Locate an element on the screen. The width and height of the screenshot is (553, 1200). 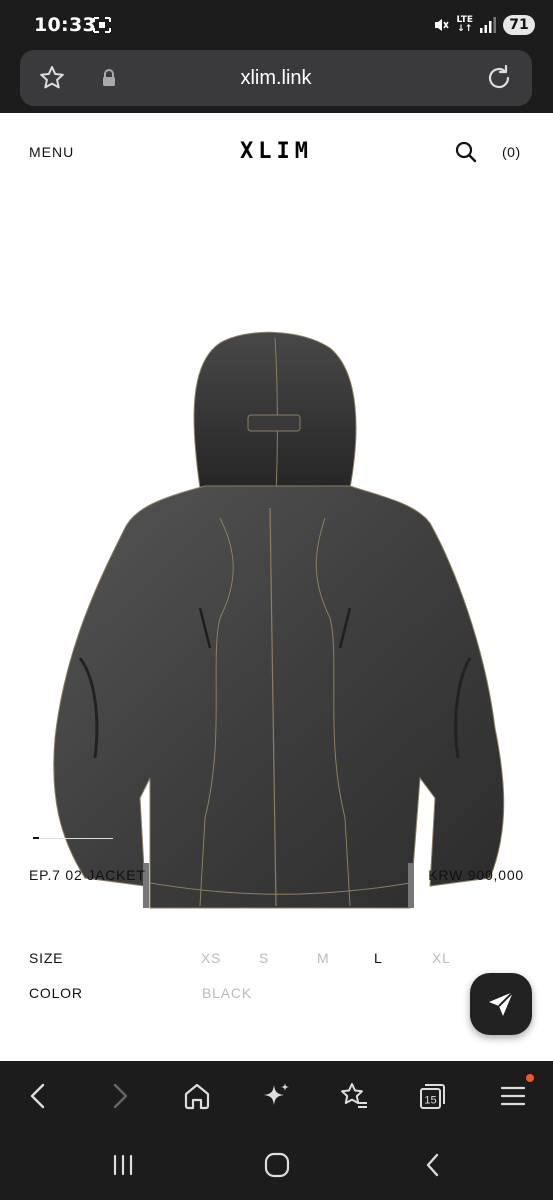
battery-icon: 71 is located at coordinates (519, 25).